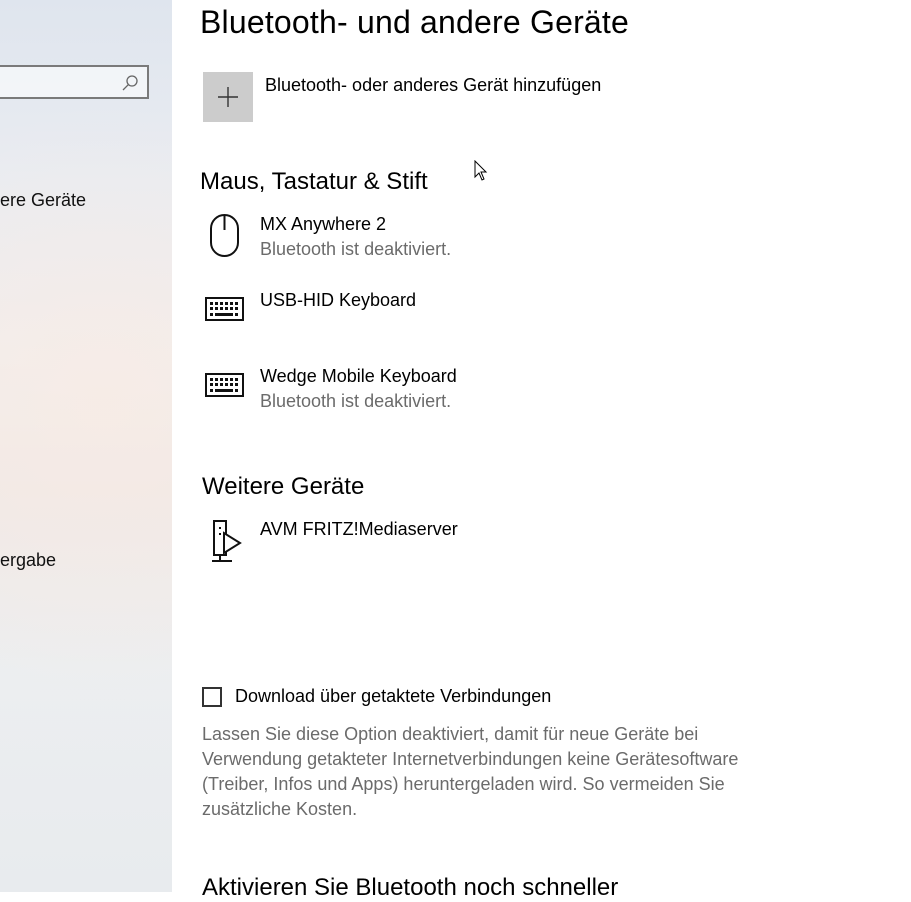 This screenshot has width=911, height=902. I want to click on mouse-pointer-icon, so click(481, 170).